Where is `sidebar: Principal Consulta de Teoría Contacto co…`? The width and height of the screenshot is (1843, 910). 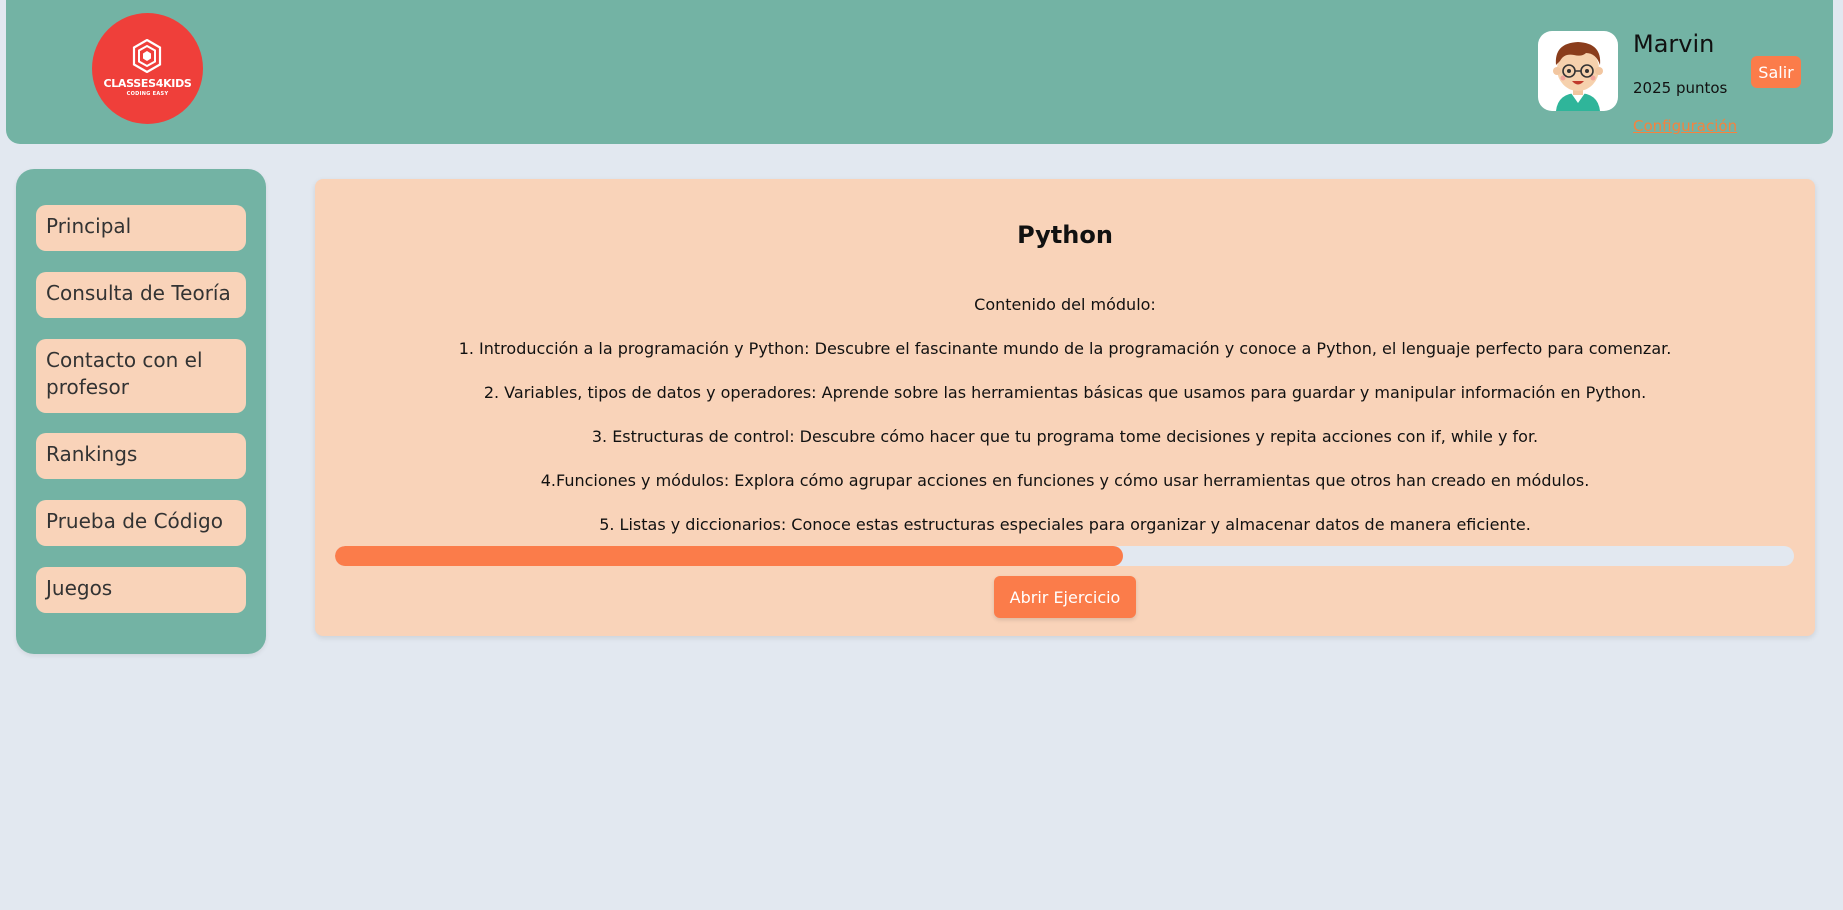 sidebar: Principal Consulta de Teoría Contacto co… is located at coordinates (141, 411).